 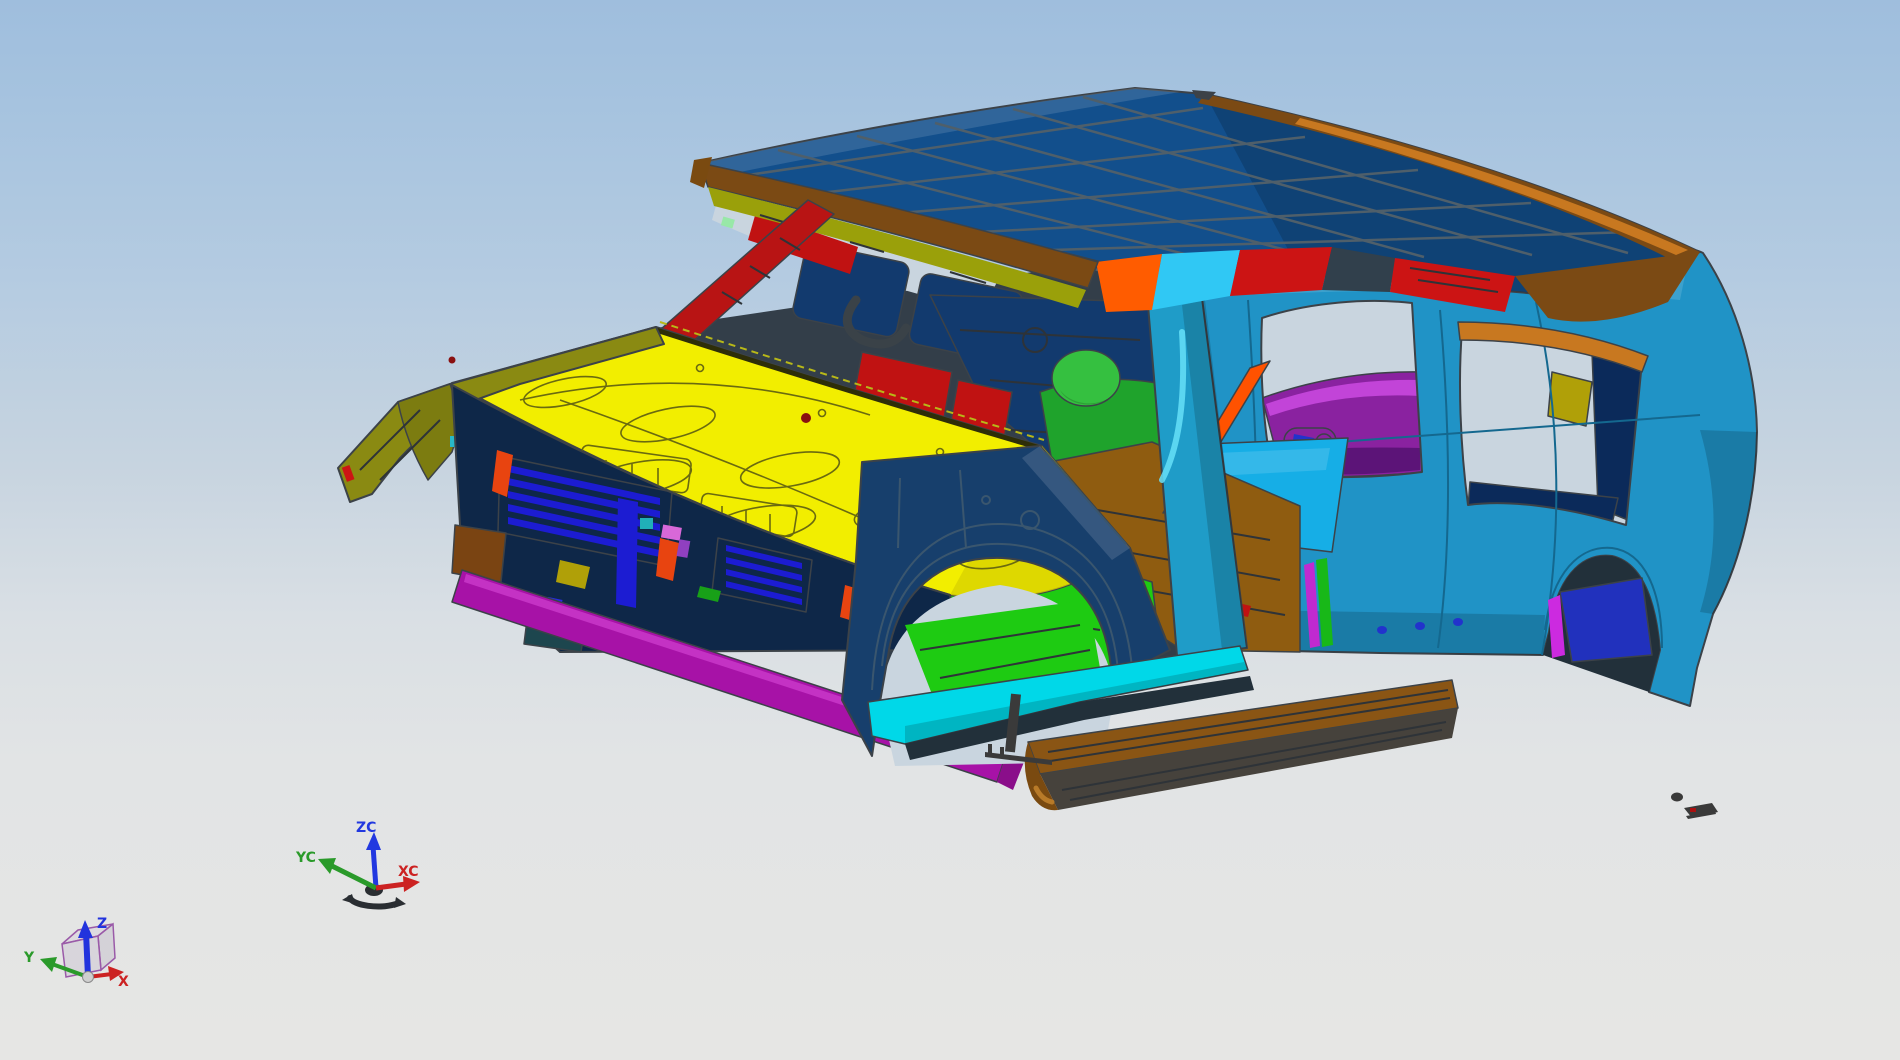 What do you see at coordinates (123, 982) in the screenshot?
I see `view-x-label: X` at bounding box center [123, 982].